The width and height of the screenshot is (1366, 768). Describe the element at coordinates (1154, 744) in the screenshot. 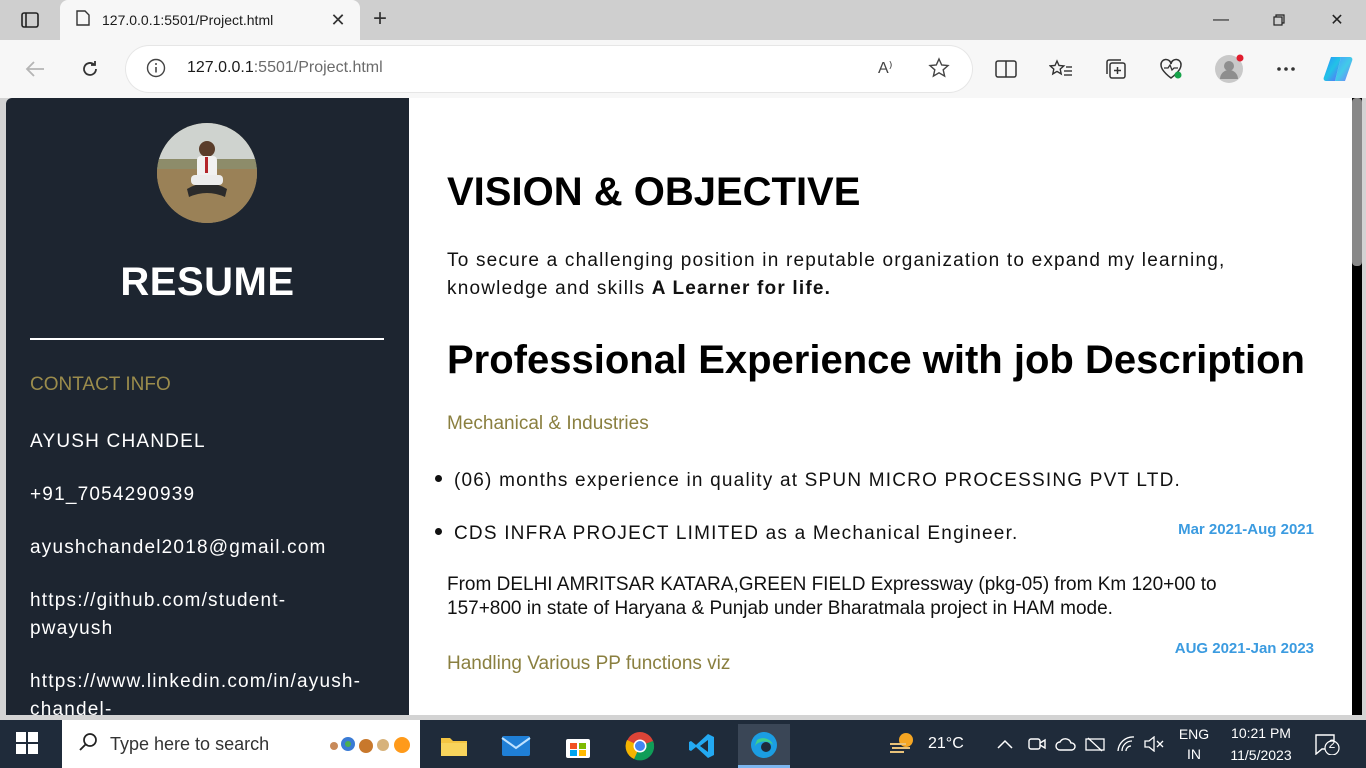

I see `volume-muted-icon` at that location.